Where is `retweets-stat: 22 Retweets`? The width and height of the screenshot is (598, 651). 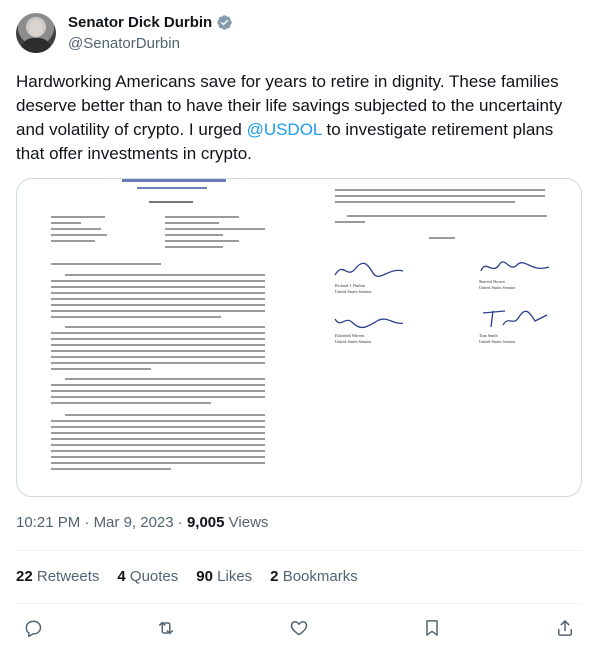 retweets-stat: 22 Retweets is located at coordinates (57, 577).